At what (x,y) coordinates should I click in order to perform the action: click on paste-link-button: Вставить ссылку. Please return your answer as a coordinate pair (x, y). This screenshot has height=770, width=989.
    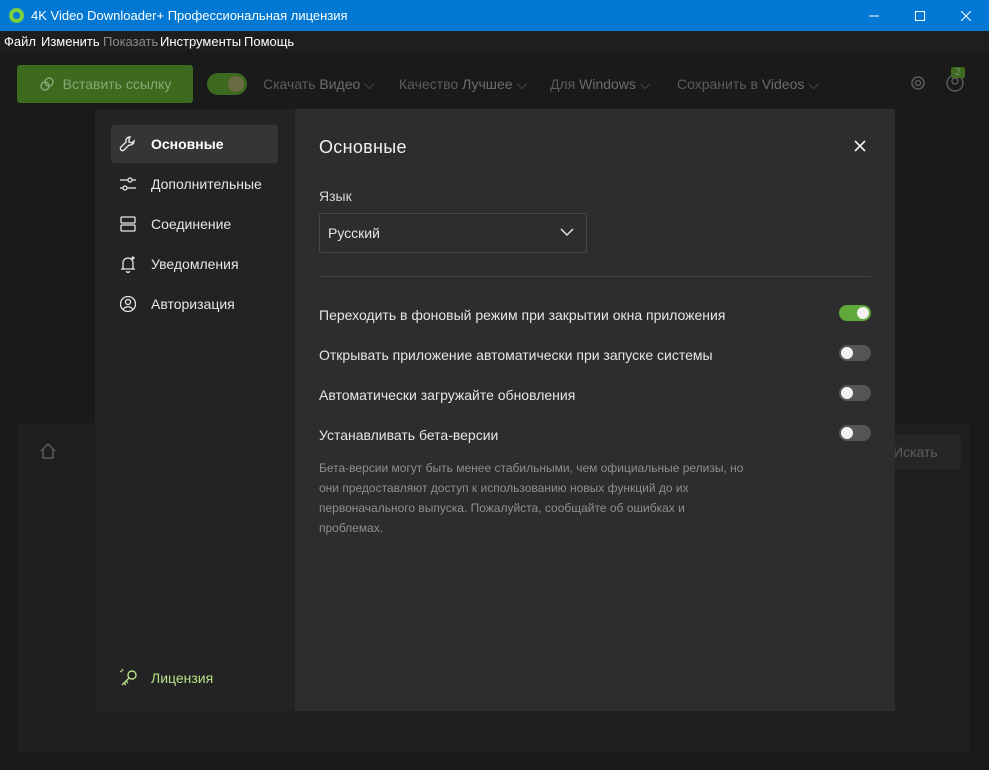
    Looking at the image, I should click on (105, 84).